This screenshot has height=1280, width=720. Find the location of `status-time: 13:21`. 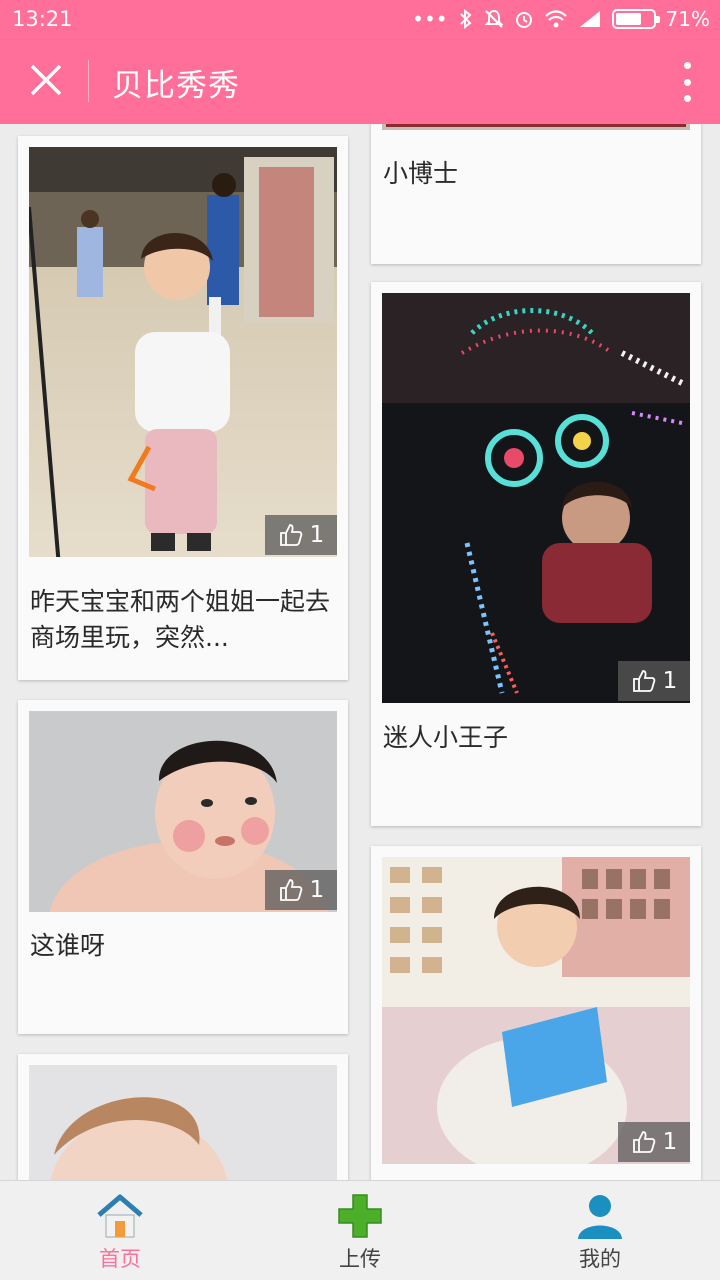

status-time: 13:21 is located at coordinates (42, 19).